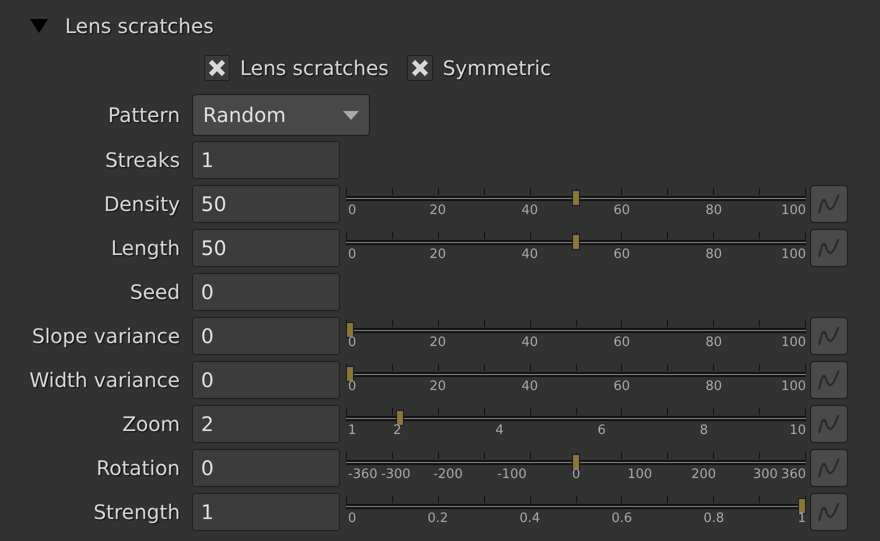 The image size is (880, 541). What do you see at coordinates (602, 431) in the screenshot?
I see `tick-label: 6` at bounding box center [602, 431].